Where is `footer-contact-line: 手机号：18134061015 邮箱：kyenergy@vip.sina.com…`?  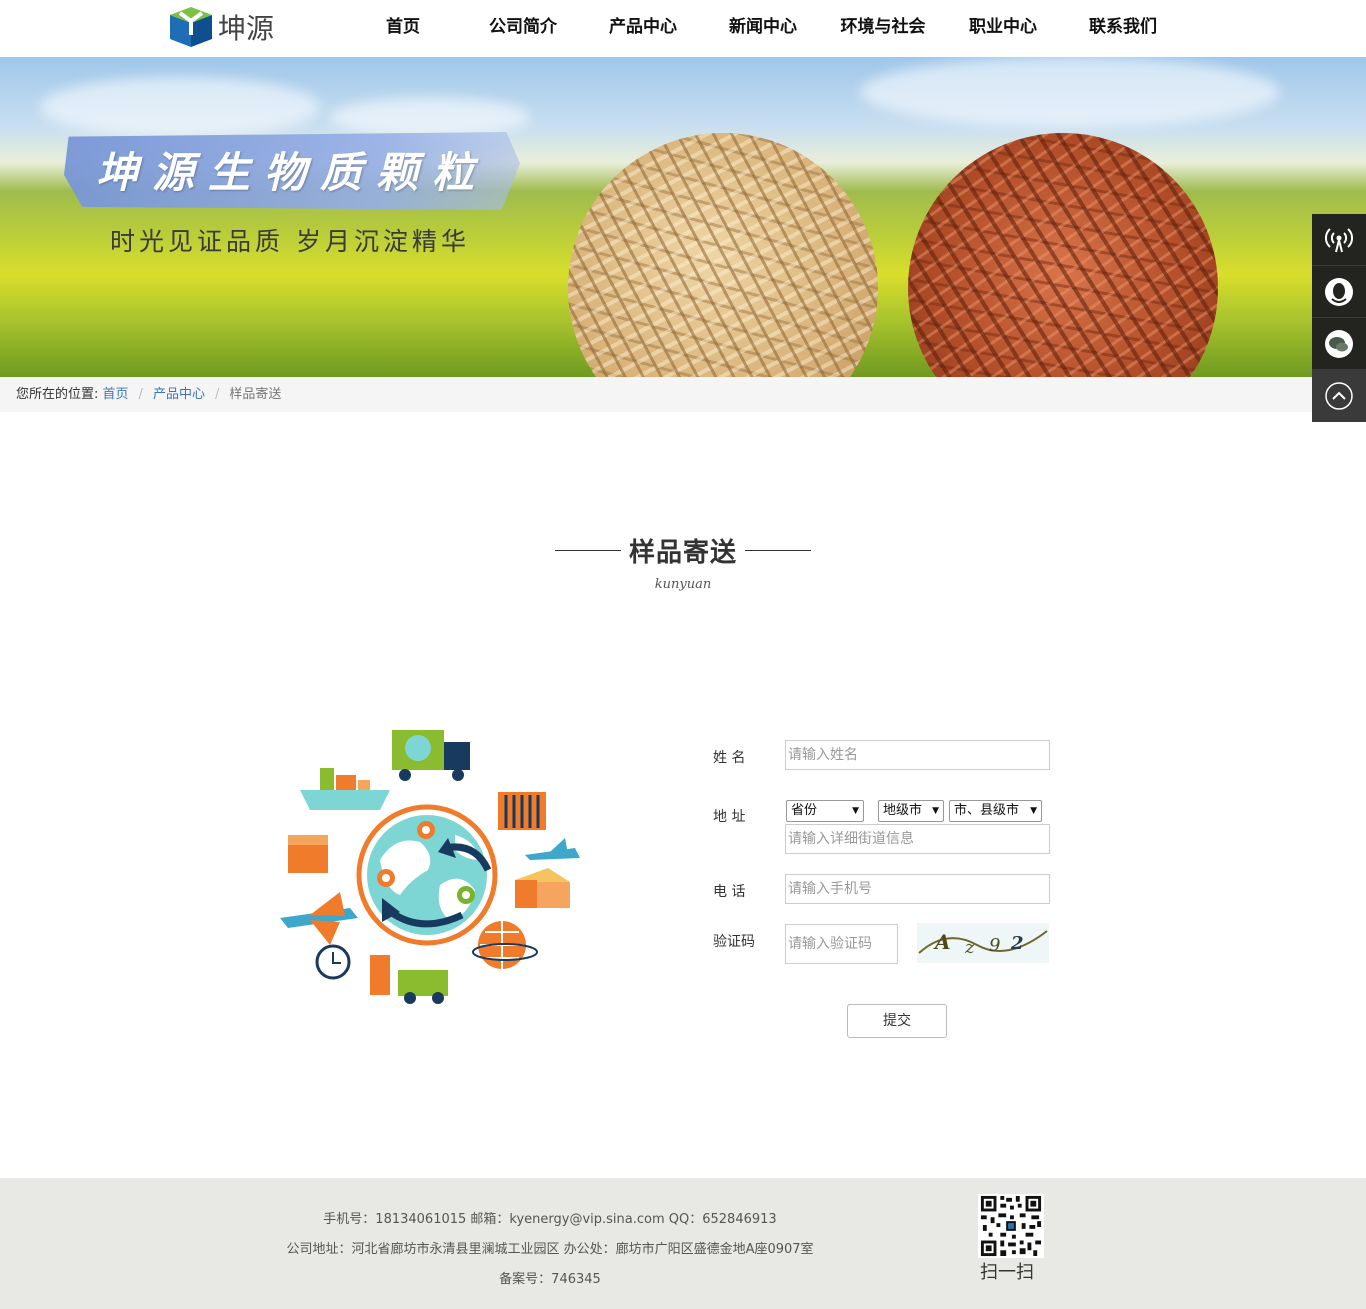
footer-contact-line: 手机号：18134061015 邮箱：kyenergy@vip.sina.com… is located at coordinates (550, 1219).